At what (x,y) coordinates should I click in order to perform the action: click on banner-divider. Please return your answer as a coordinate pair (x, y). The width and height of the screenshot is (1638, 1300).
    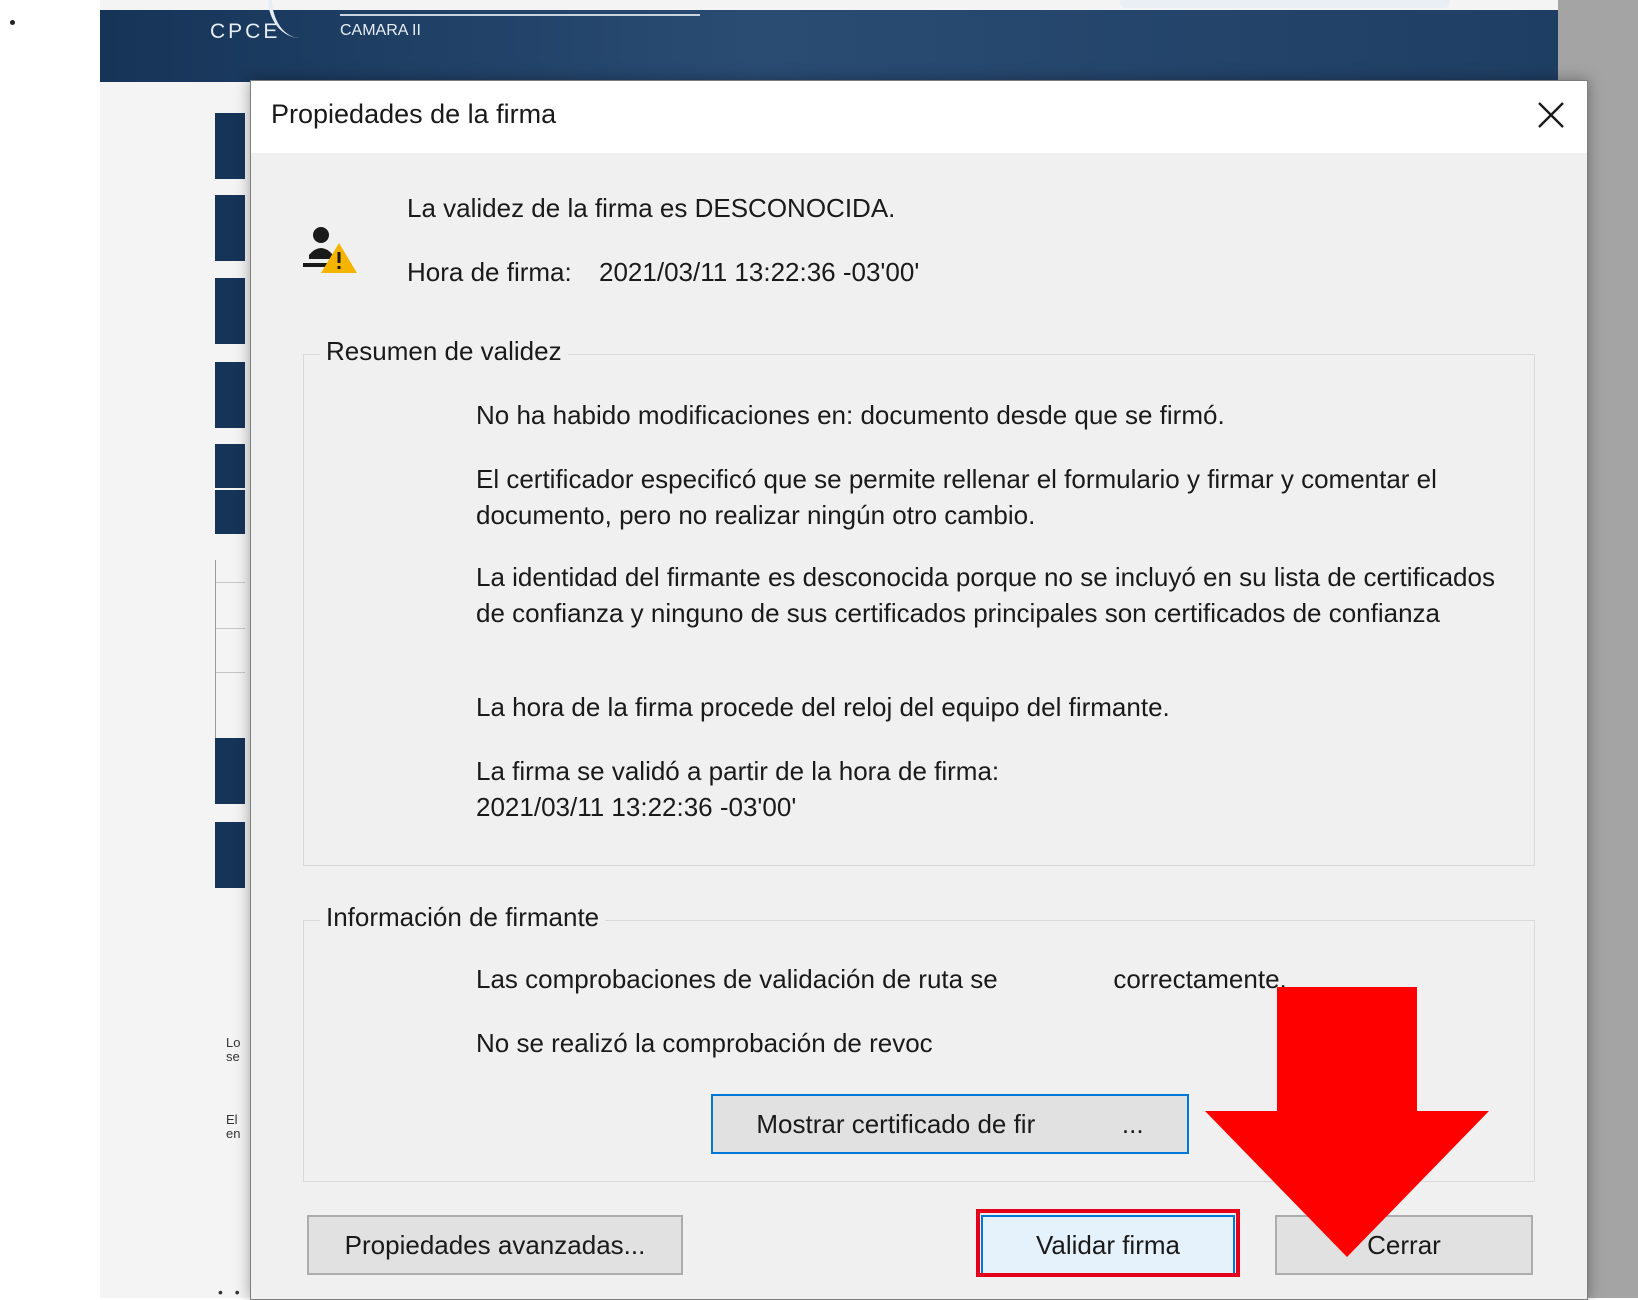
    Looking at the image, I should click on (520, 15).